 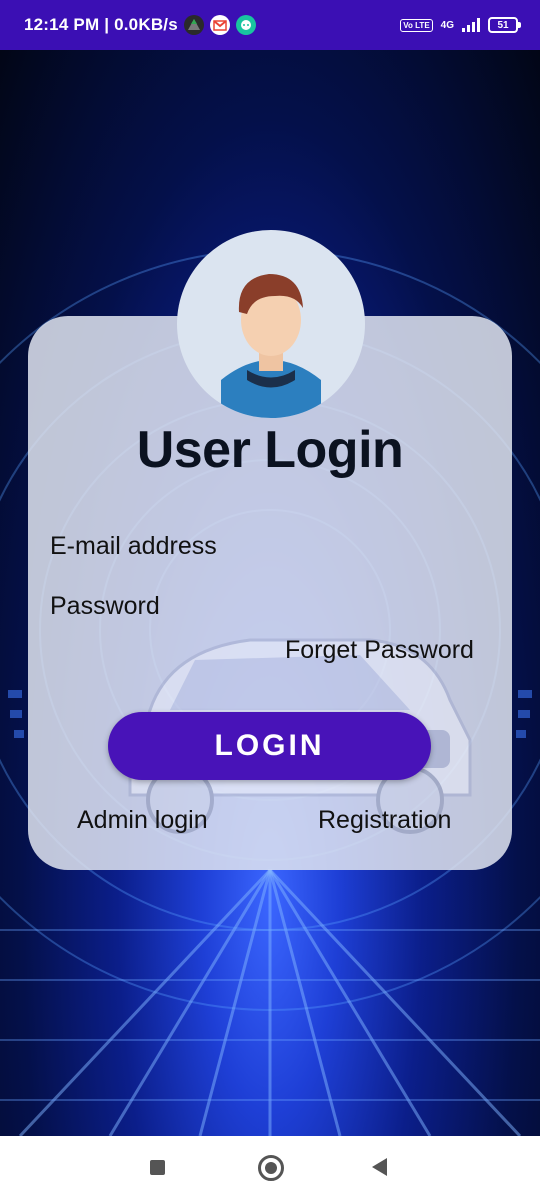 I want to click on home-button, so click(x=271, y=1168).